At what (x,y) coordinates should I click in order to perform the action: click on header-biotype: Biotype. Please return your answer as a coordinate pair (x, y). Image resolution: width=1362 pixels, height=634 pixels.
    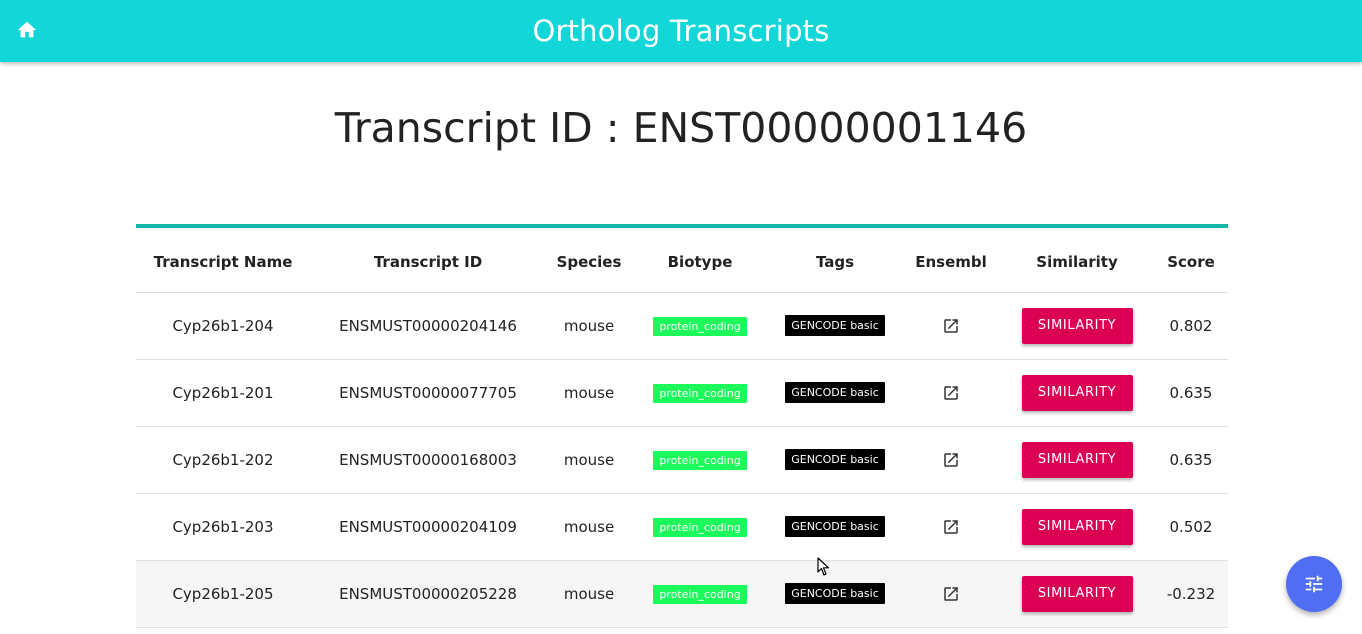
    Looking at the image, I should click on (700, 260).